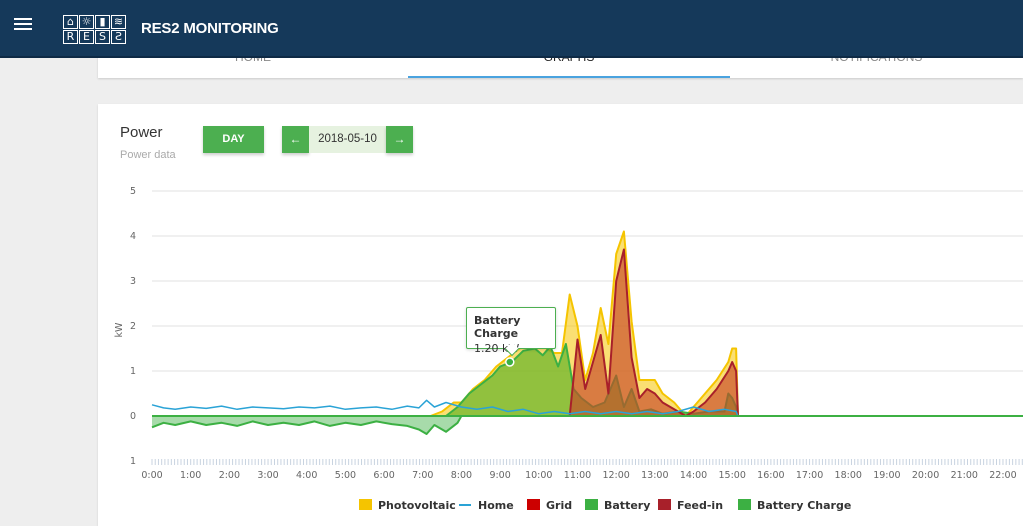 This screenshot has width=1023, height=526. I want to click on res-logo: ⌂ ☼ ▮ ≋ R E S S, so click(94, 29).